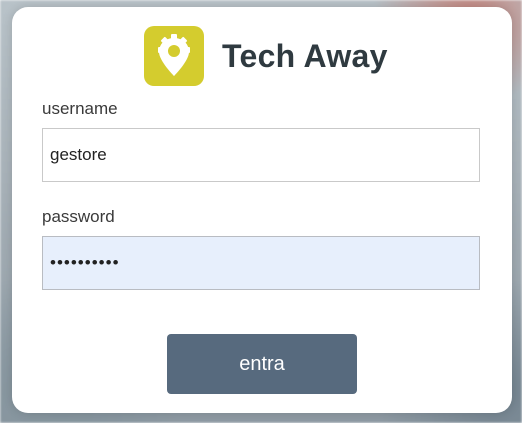  What do you see at coordinates (174, 56) in the screenshot?
I see `map-pin-gear-icon` at bounding box center [174, 56].